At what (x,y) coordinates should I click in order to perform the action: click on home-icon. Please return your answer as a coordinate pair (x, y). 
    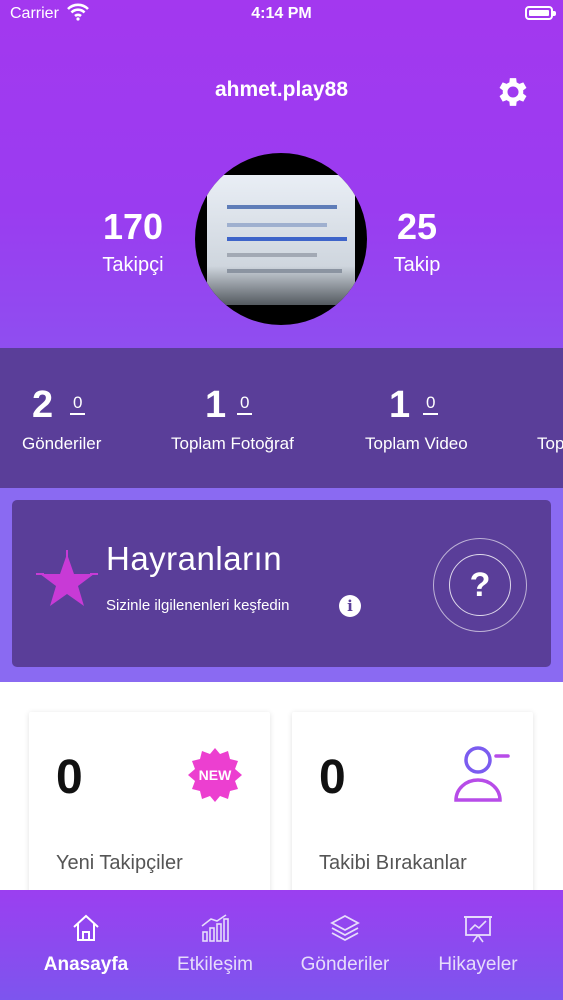
    Looking at the image, I should click on (86, 927).